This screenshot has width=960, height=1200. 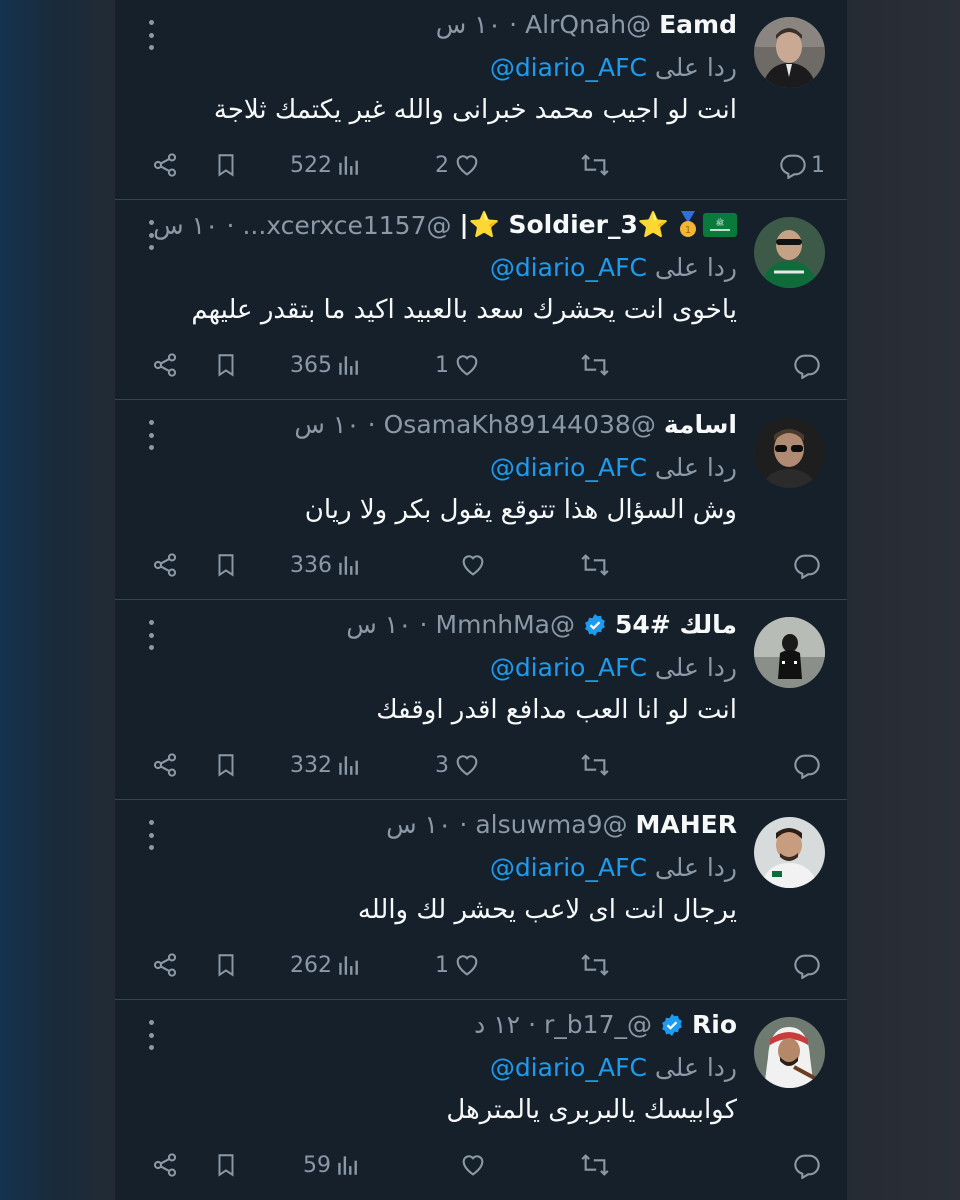 I want to click on display-name: Rio, so click(x=714, y=1024).